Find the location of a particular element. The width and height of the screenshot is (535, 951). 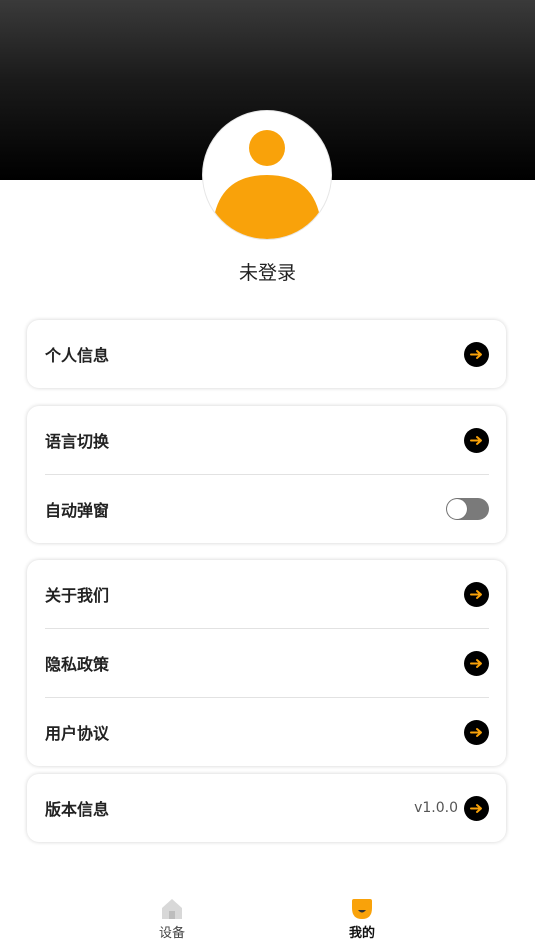

auto-popup-toggle is located at coordinates (467, 509).